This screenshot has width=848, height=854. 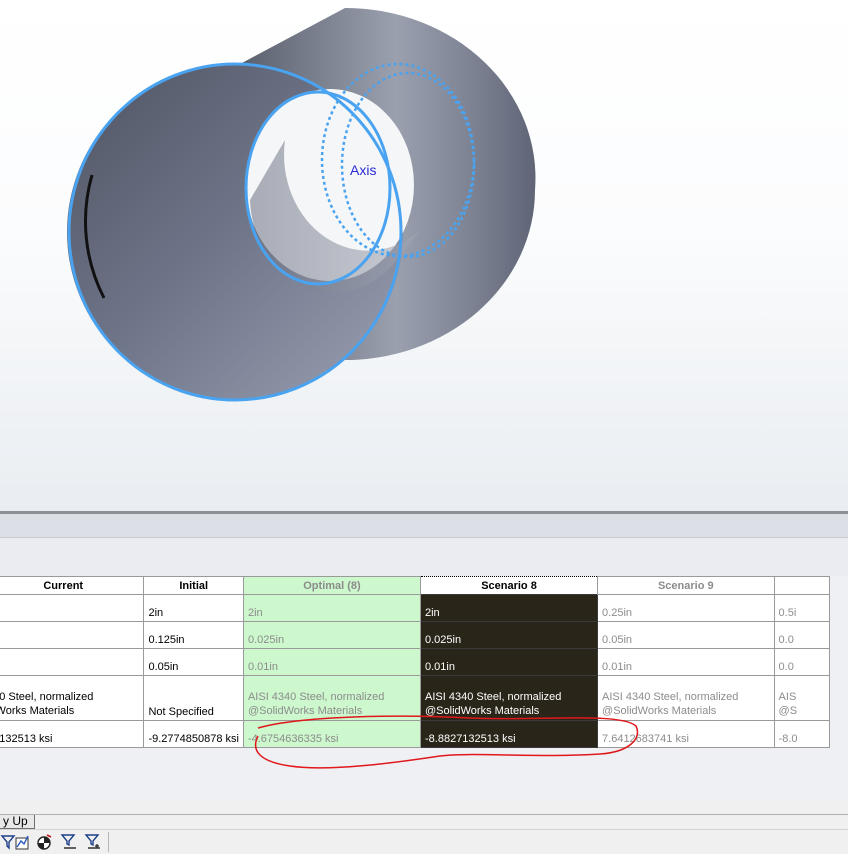 What do you see at coordinates (72, 608) in the screenshot?
I see `cell-current` at bounding box center [72, 608].